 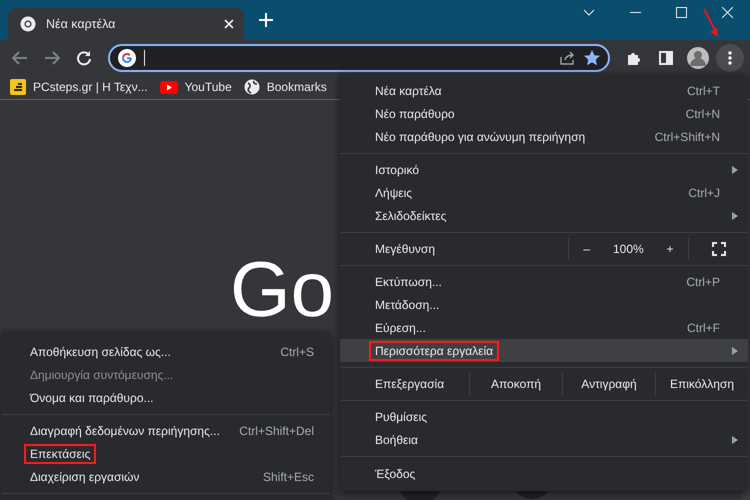 What do you see at coordinates (20, 57) in the screenshot?
I see `back-icon` at bounding box center [20, 57].